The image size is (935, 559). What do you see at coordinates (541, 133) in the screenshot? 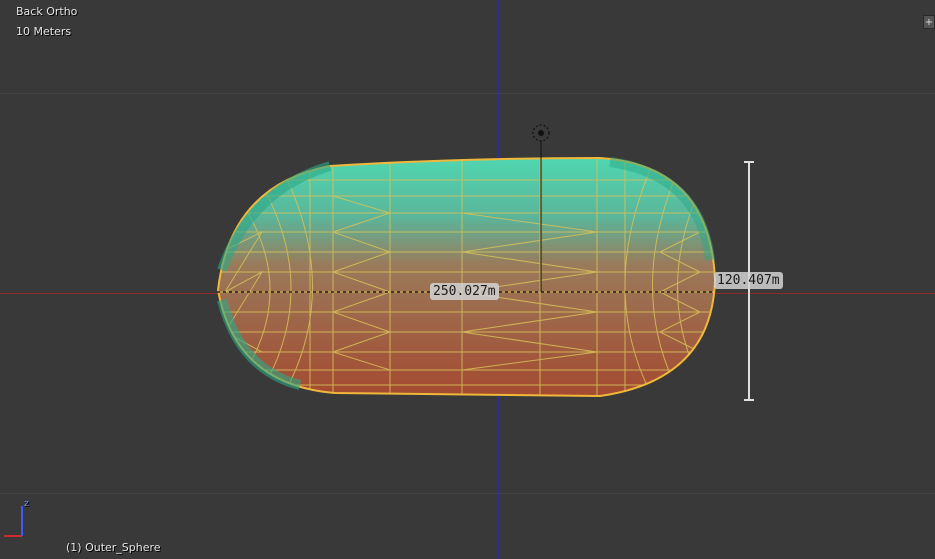
I see `target-icon` at bounding box center [541, 133].